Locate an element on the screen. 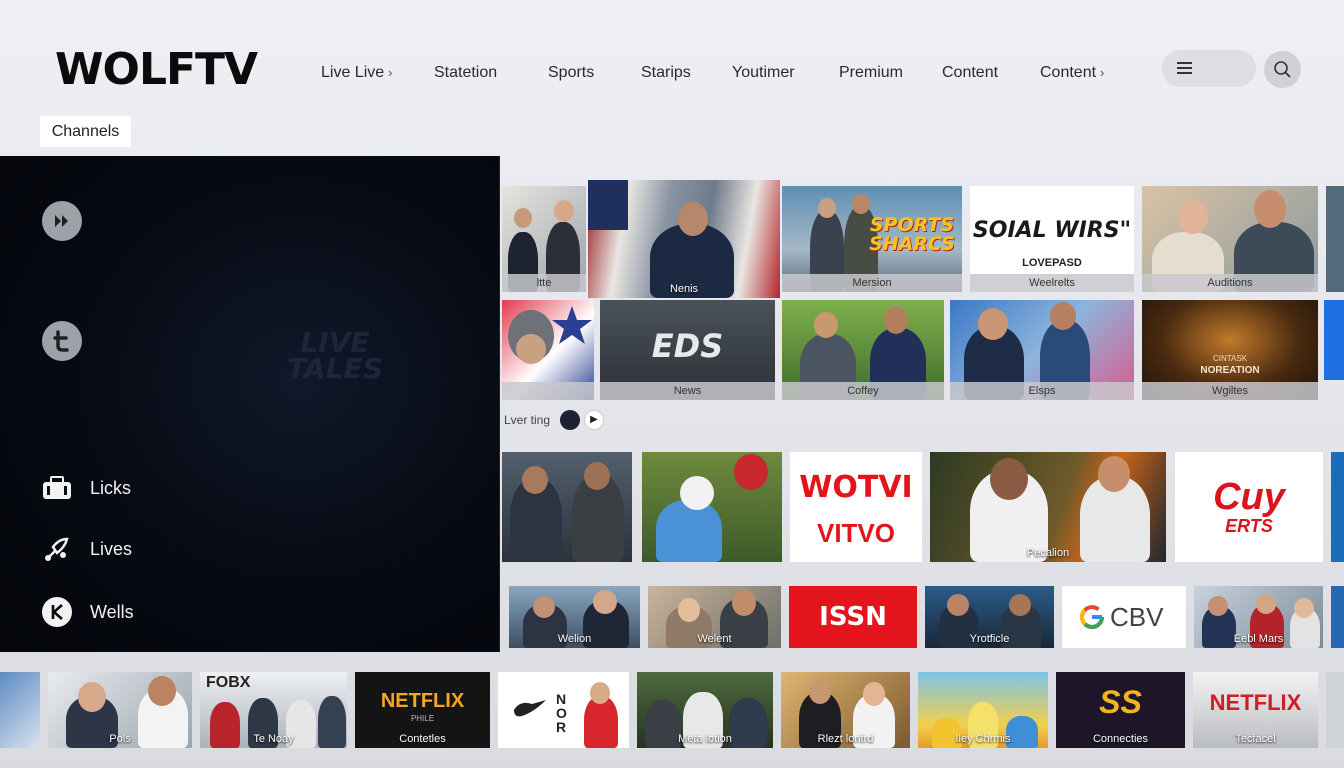 The width and height of the screenshot is (1344, 768). brand-logo: SPORTS SHARCS is located at coordinates (912, 235).